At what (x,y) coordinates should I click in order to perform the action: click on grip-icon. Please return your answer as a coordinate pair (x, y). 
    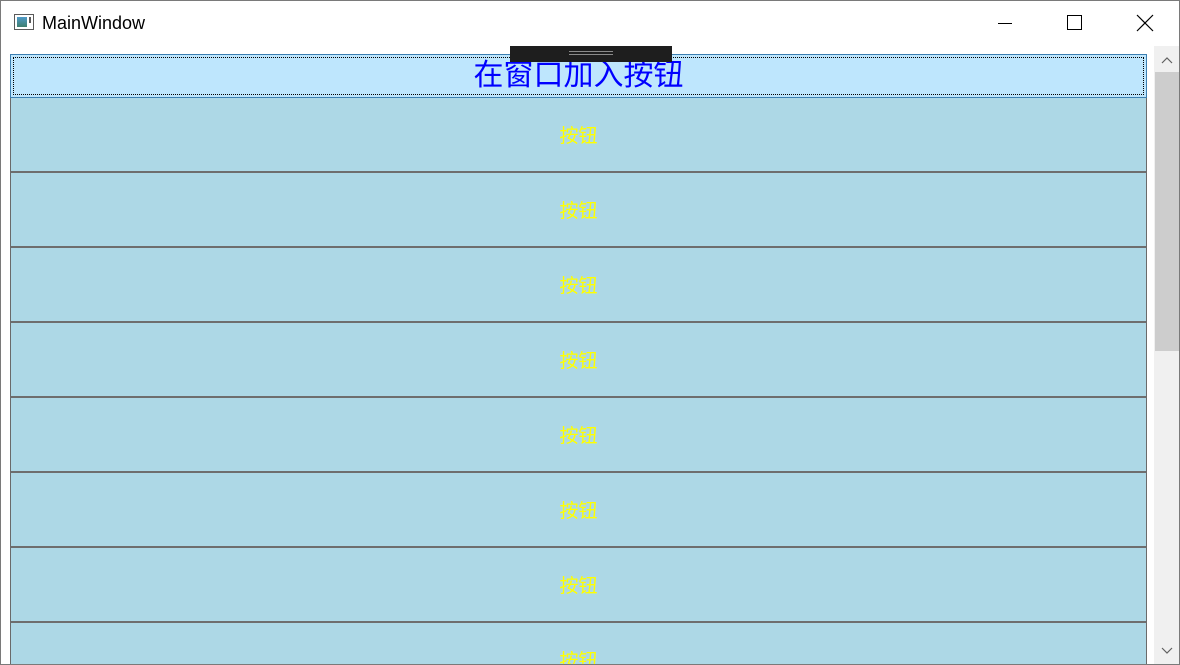
    Looking at the image, I should click on (591, 53).